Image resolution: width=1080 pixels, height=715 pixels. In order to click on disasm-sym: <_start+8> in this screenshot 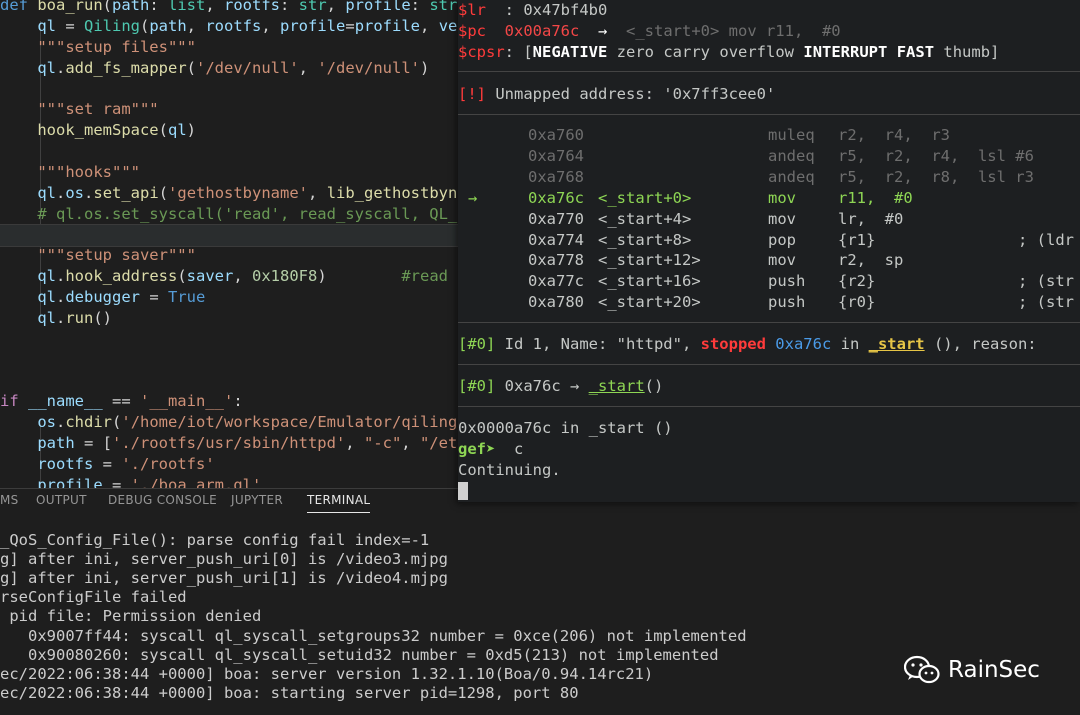, I will do `click(645, 239)`.